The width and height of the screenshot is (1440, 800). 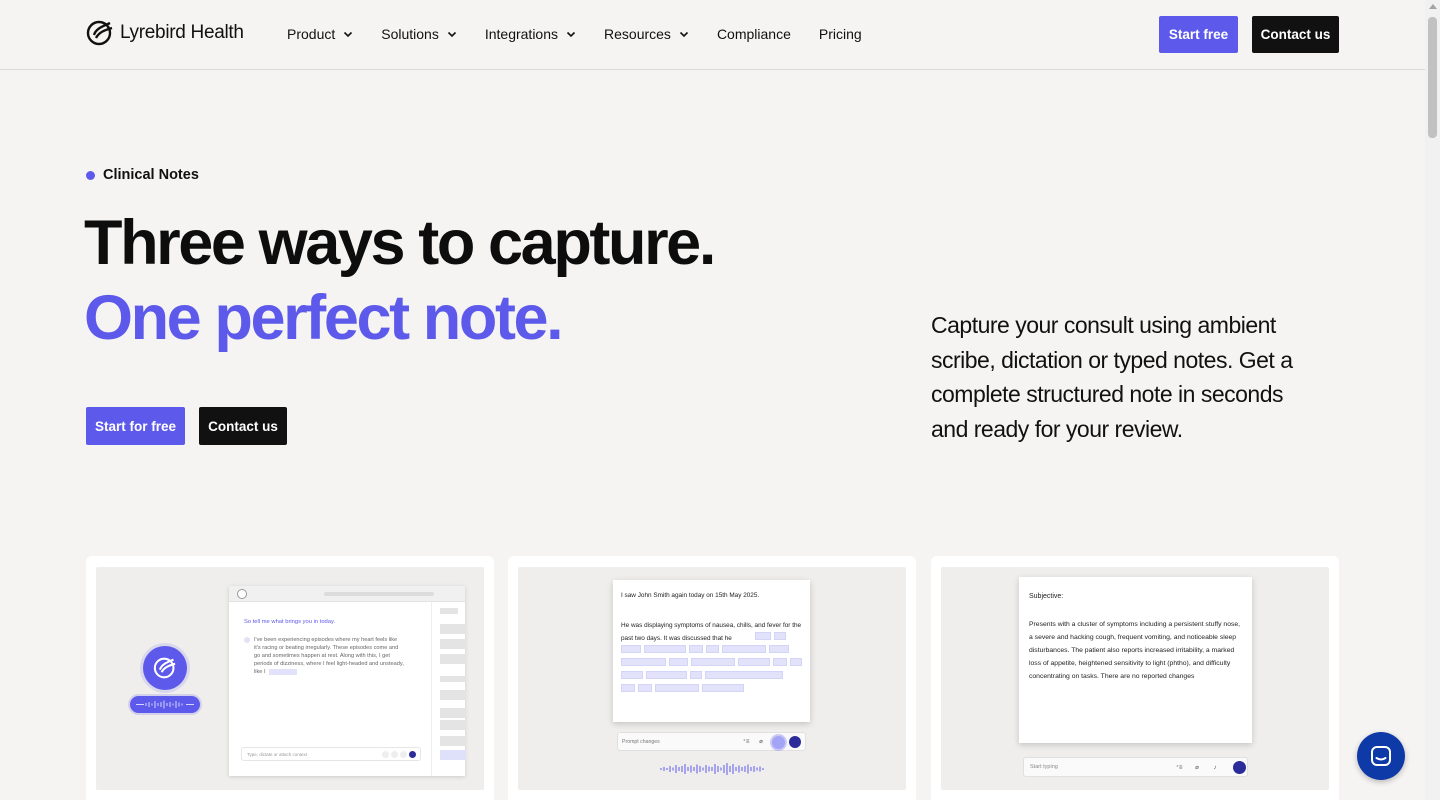 I want to click on logo: Lyrebird Health, so click(x=165, y=33).